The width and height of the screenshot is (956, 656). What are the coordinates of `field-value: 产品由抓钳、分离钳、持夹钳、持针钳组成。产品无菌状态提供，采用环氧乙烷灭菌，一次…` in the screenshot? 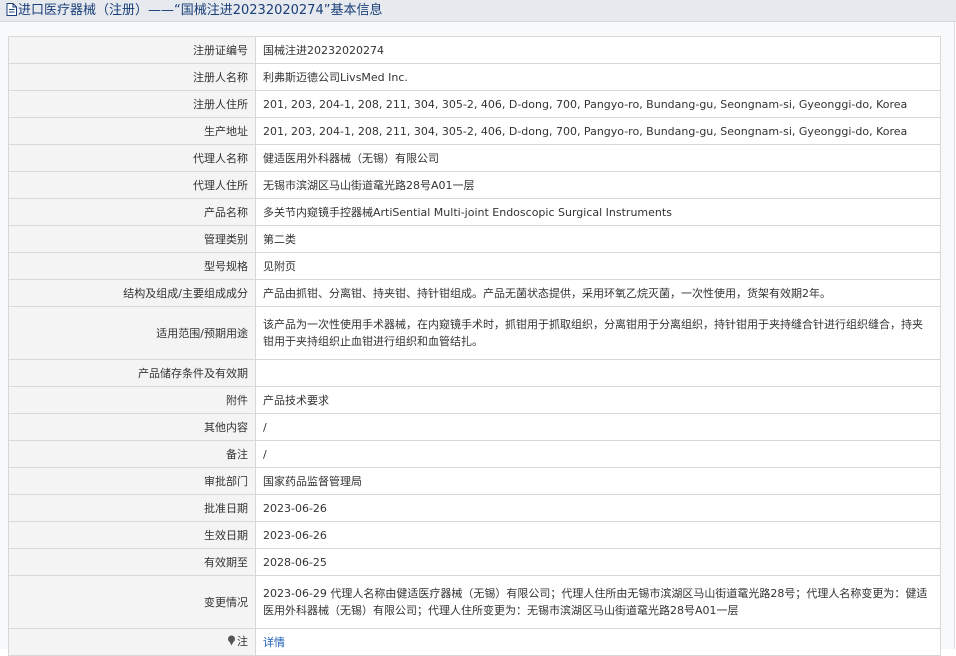 It's located at (598, 293).